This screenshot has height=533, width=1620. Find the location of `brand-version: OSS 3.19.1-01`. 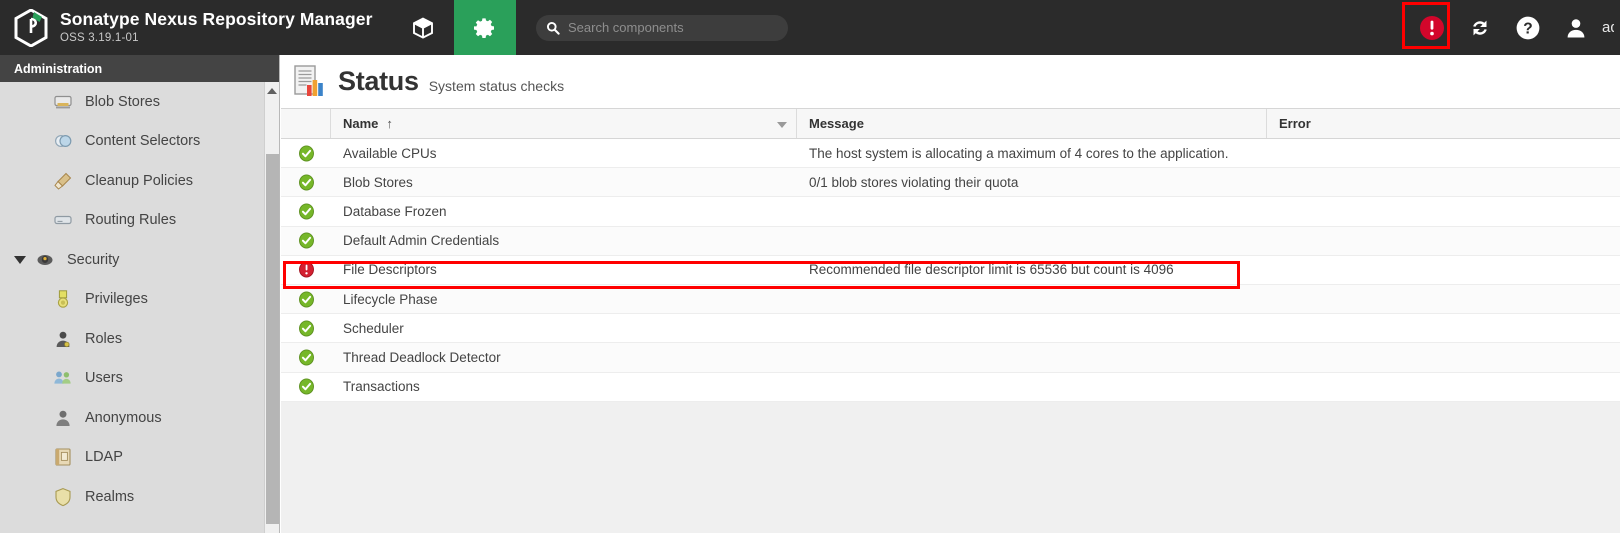

brand-version: OSS 3.19.1-01 is located at coordinates (99, 37).